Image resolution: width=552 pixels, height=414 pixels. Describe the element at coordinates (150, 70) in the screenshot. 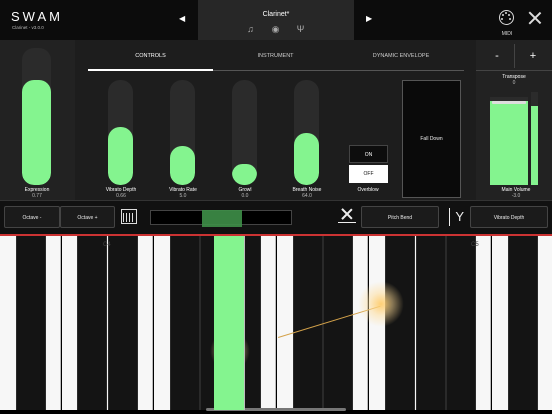

I see `active-tab-indicator` at that location.